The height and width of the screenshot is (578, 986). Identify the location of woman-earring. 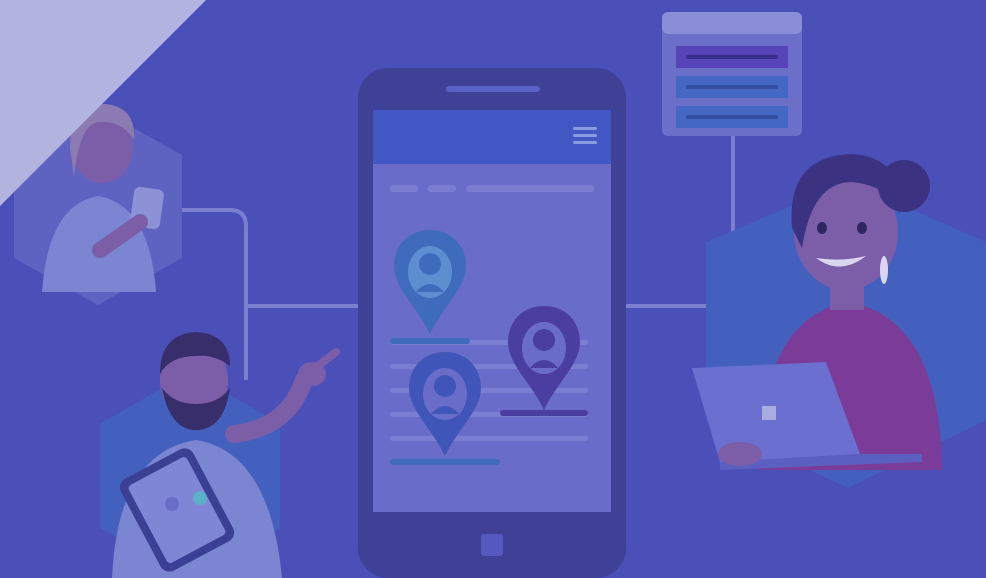
(884, 270).